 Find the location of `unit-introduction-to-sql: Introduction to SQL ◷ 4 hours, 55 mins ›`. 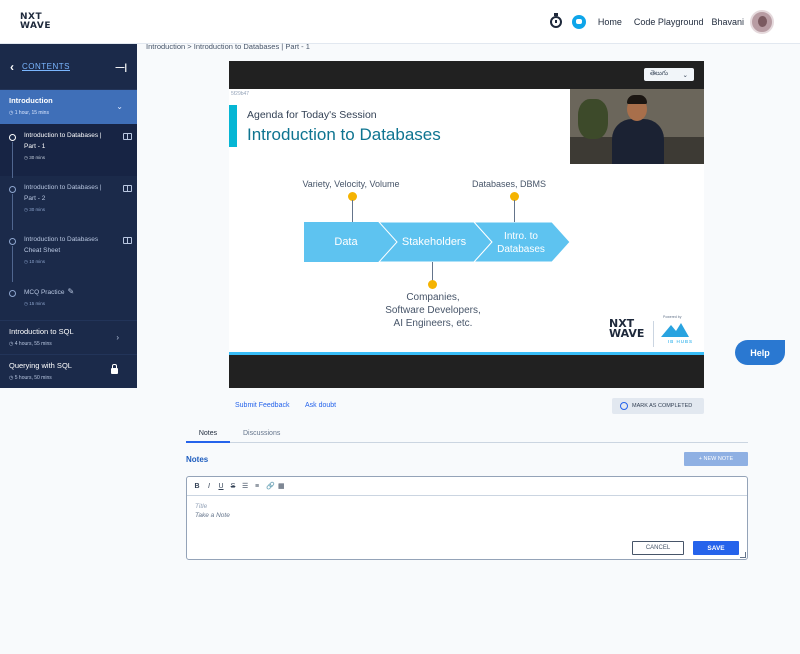

unit-introduction-to-sql: Introduction to SQL ◷ 4 hours, 55 mins › is located at coordinates (68, 337).